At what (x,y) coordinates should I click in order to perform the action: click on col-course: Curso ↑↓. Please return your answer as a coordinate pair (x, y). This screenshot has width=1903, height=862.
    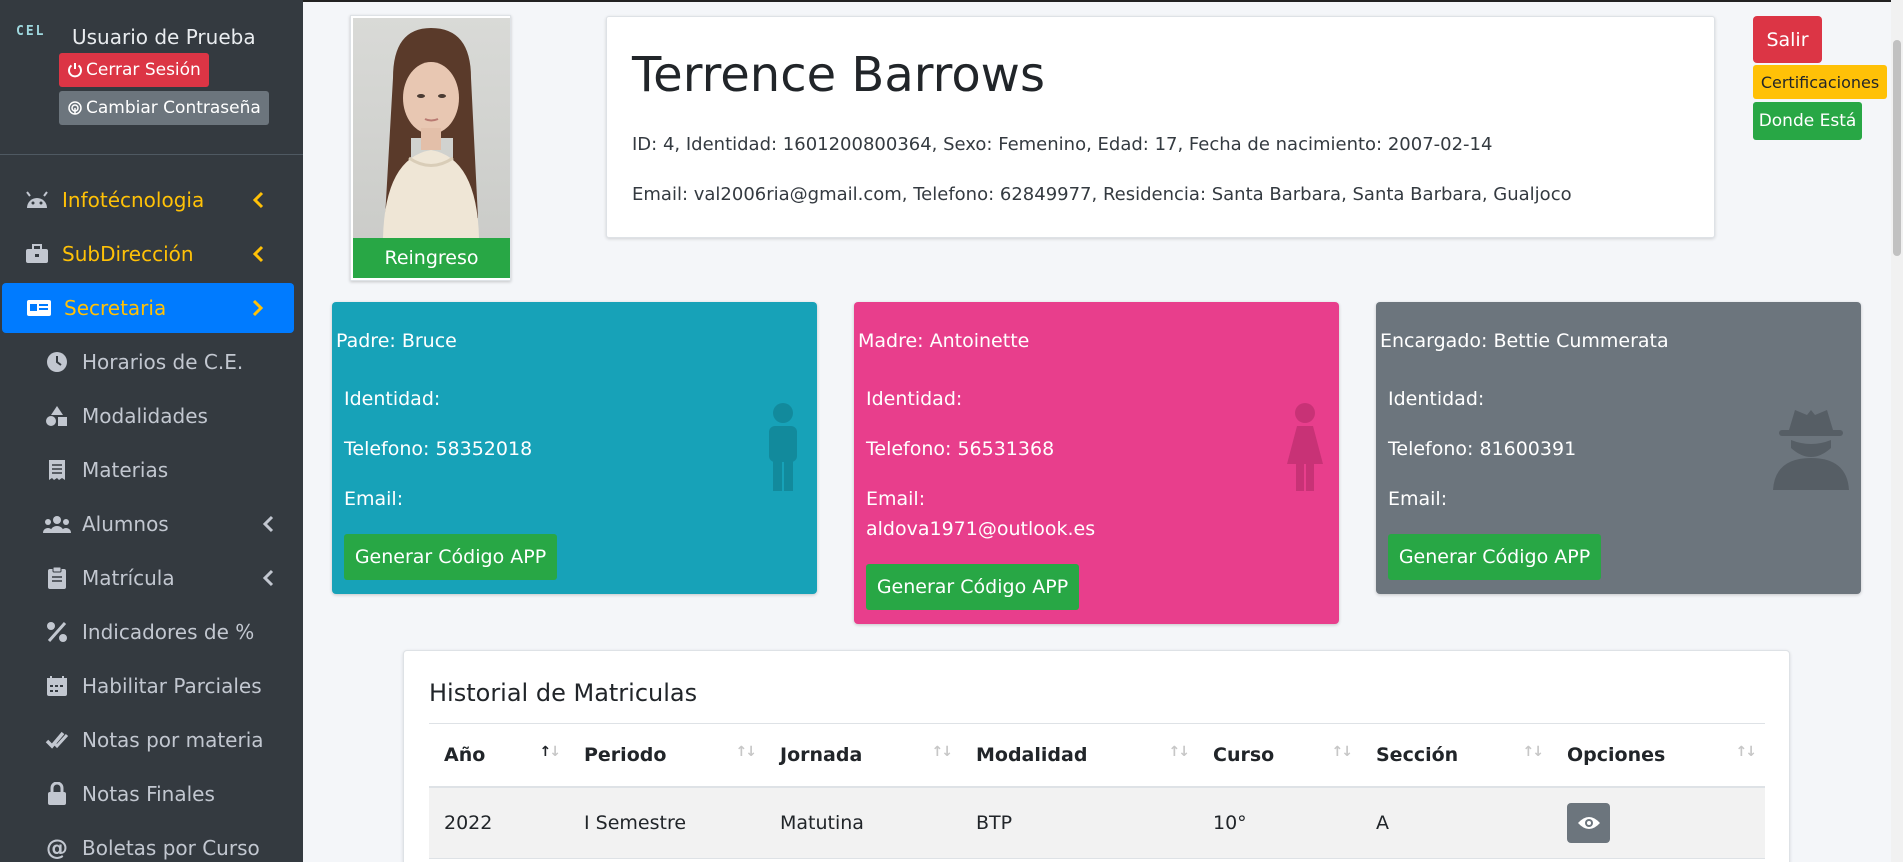
    Looking at the image, I should click on (1279, 755).